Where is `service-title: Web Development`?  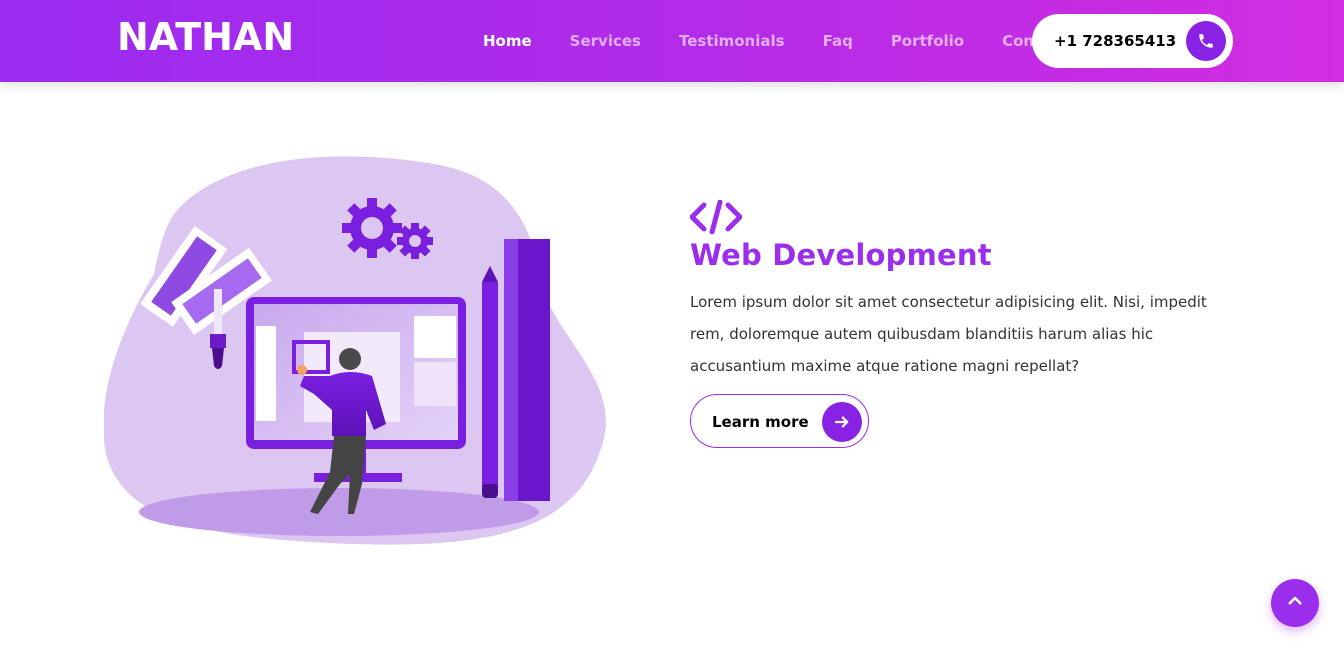 service-title: Web Development is located at coordinates (841, 255).